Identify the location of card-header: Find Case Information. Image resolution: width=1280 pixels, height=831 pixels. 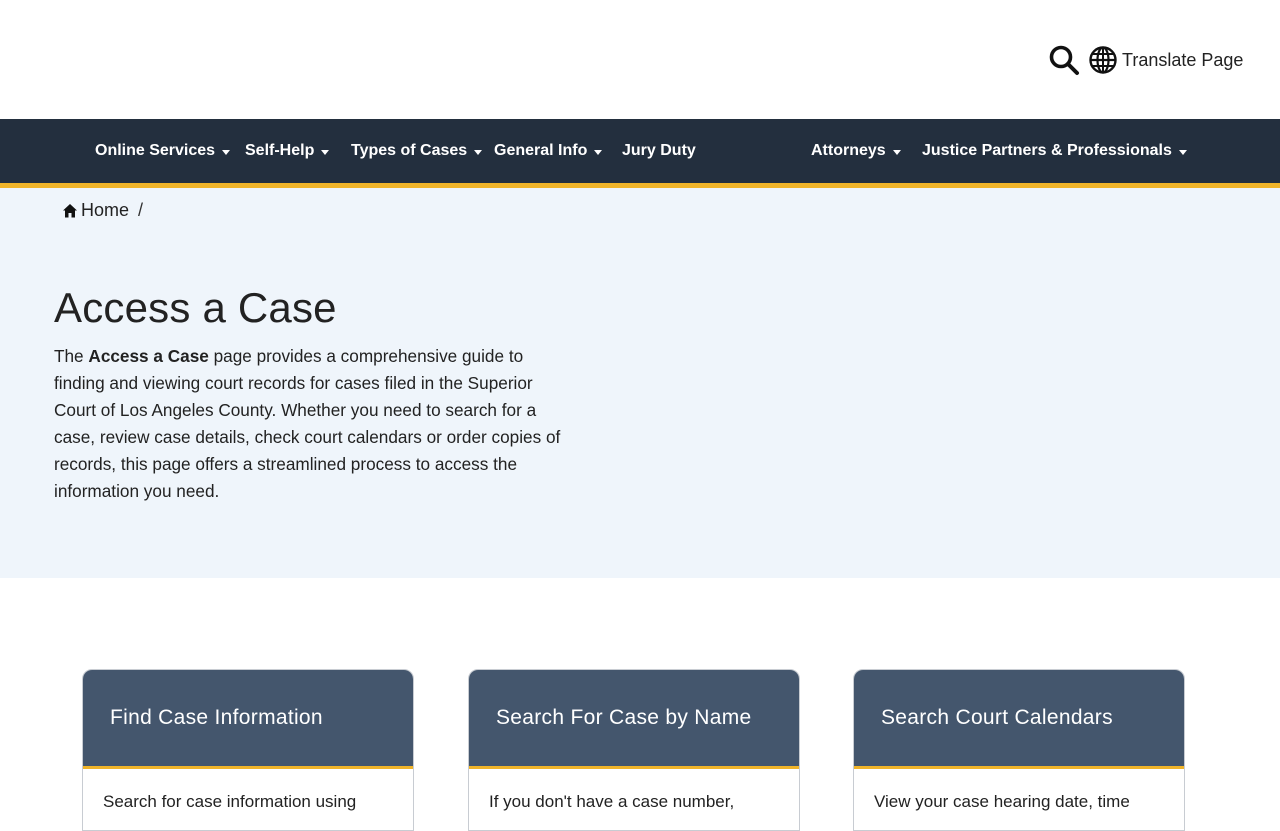
(248, 719).